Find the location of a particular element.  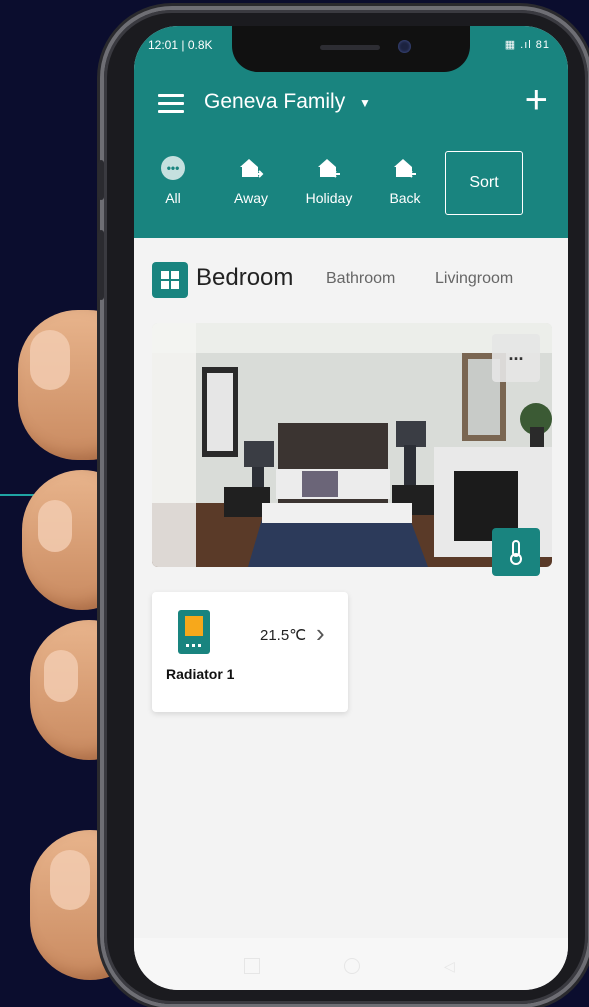

family-selector: Geneva Family is located at coordinates (274, 102).